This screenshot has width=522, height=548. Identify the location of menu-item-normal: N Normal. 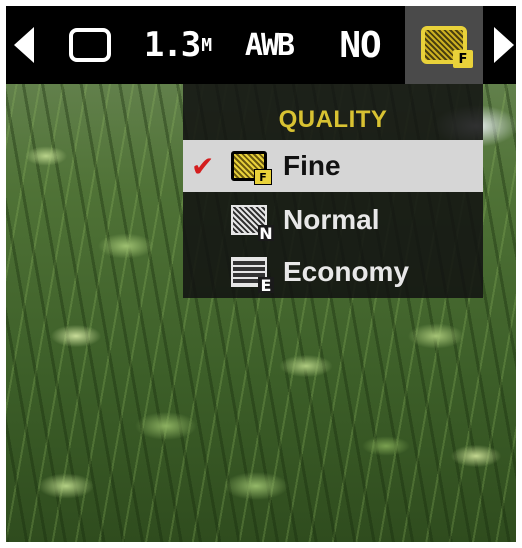
(333, 220).